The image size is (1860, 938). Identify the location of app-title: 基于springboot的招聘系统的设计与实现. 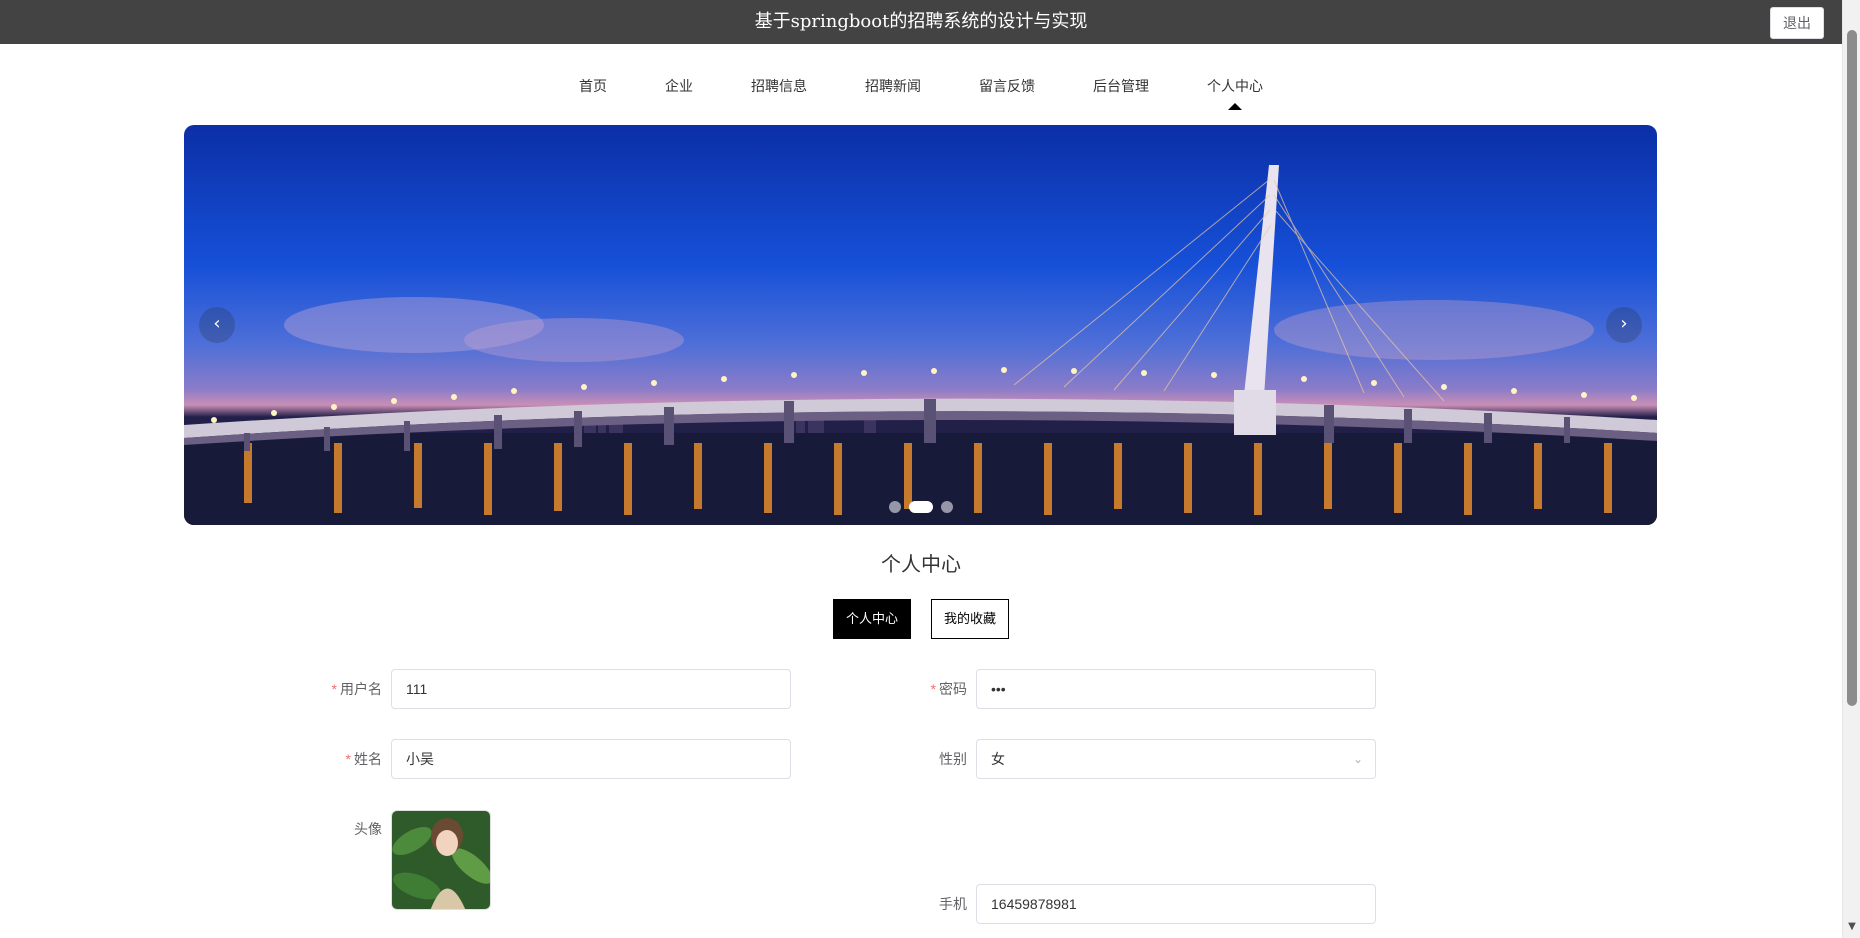
(921, 21).